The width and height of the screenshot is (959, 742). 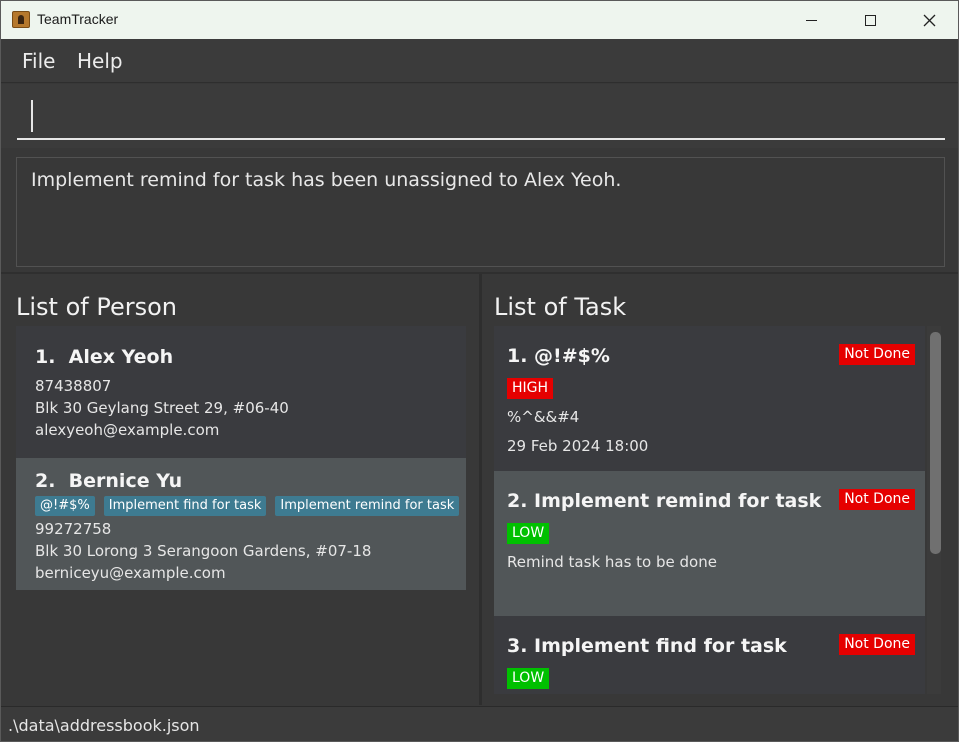 I want to click on task-deadline: 29 Feb 2024 18:00, so click(x=578, y=446).